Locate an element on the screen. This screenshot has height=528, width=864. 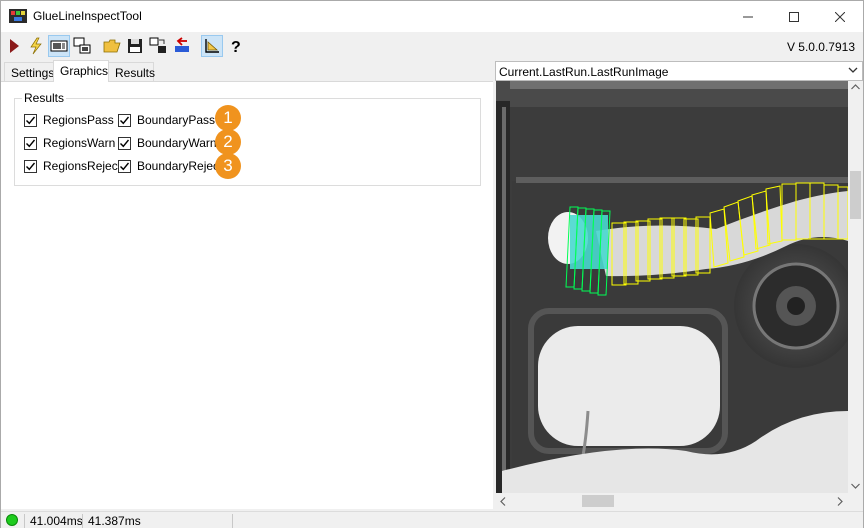
title-bar: GlueLineInspectTool is located at coordinates (432, 16).